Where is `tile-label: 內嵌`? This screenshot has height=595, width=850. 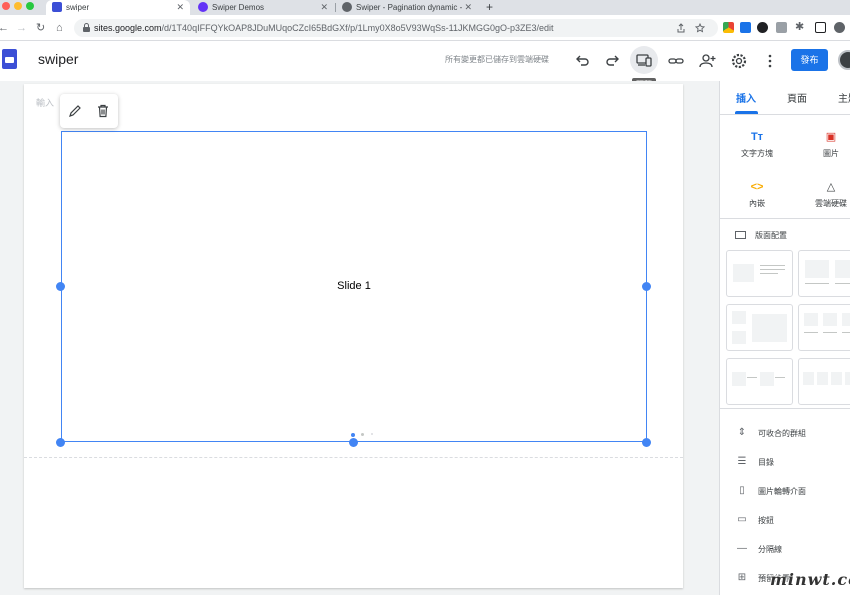
tile-label: 內嵌 is located at coordinates (757, 203).